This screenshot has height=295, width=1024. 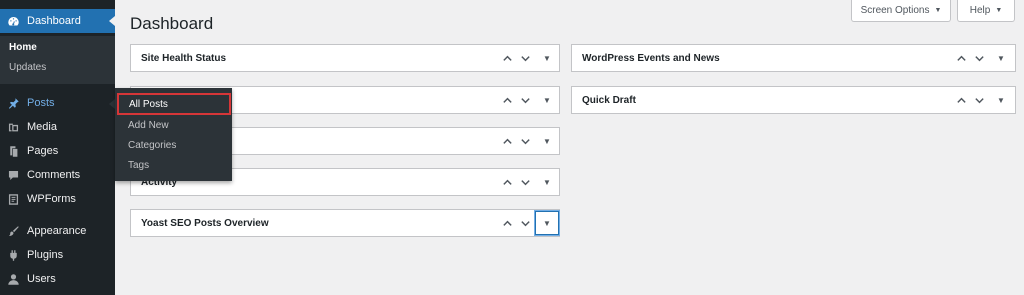 I want to click on sidebar-item-dashboard: Dashboard, so click(x=57, y=21).